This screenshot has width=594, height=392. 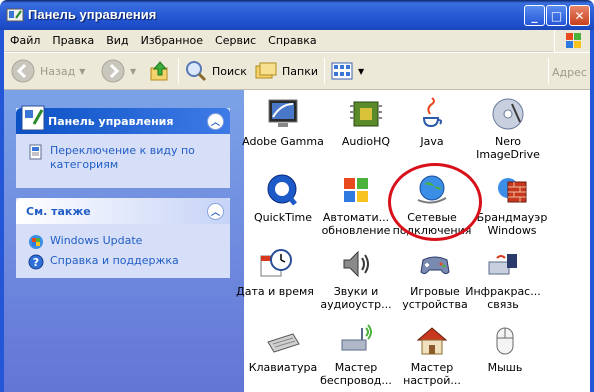 What do you see at coordinates (366, 114) in the screenshot?
I see `chip-icon` at bounding box center [366, 114].